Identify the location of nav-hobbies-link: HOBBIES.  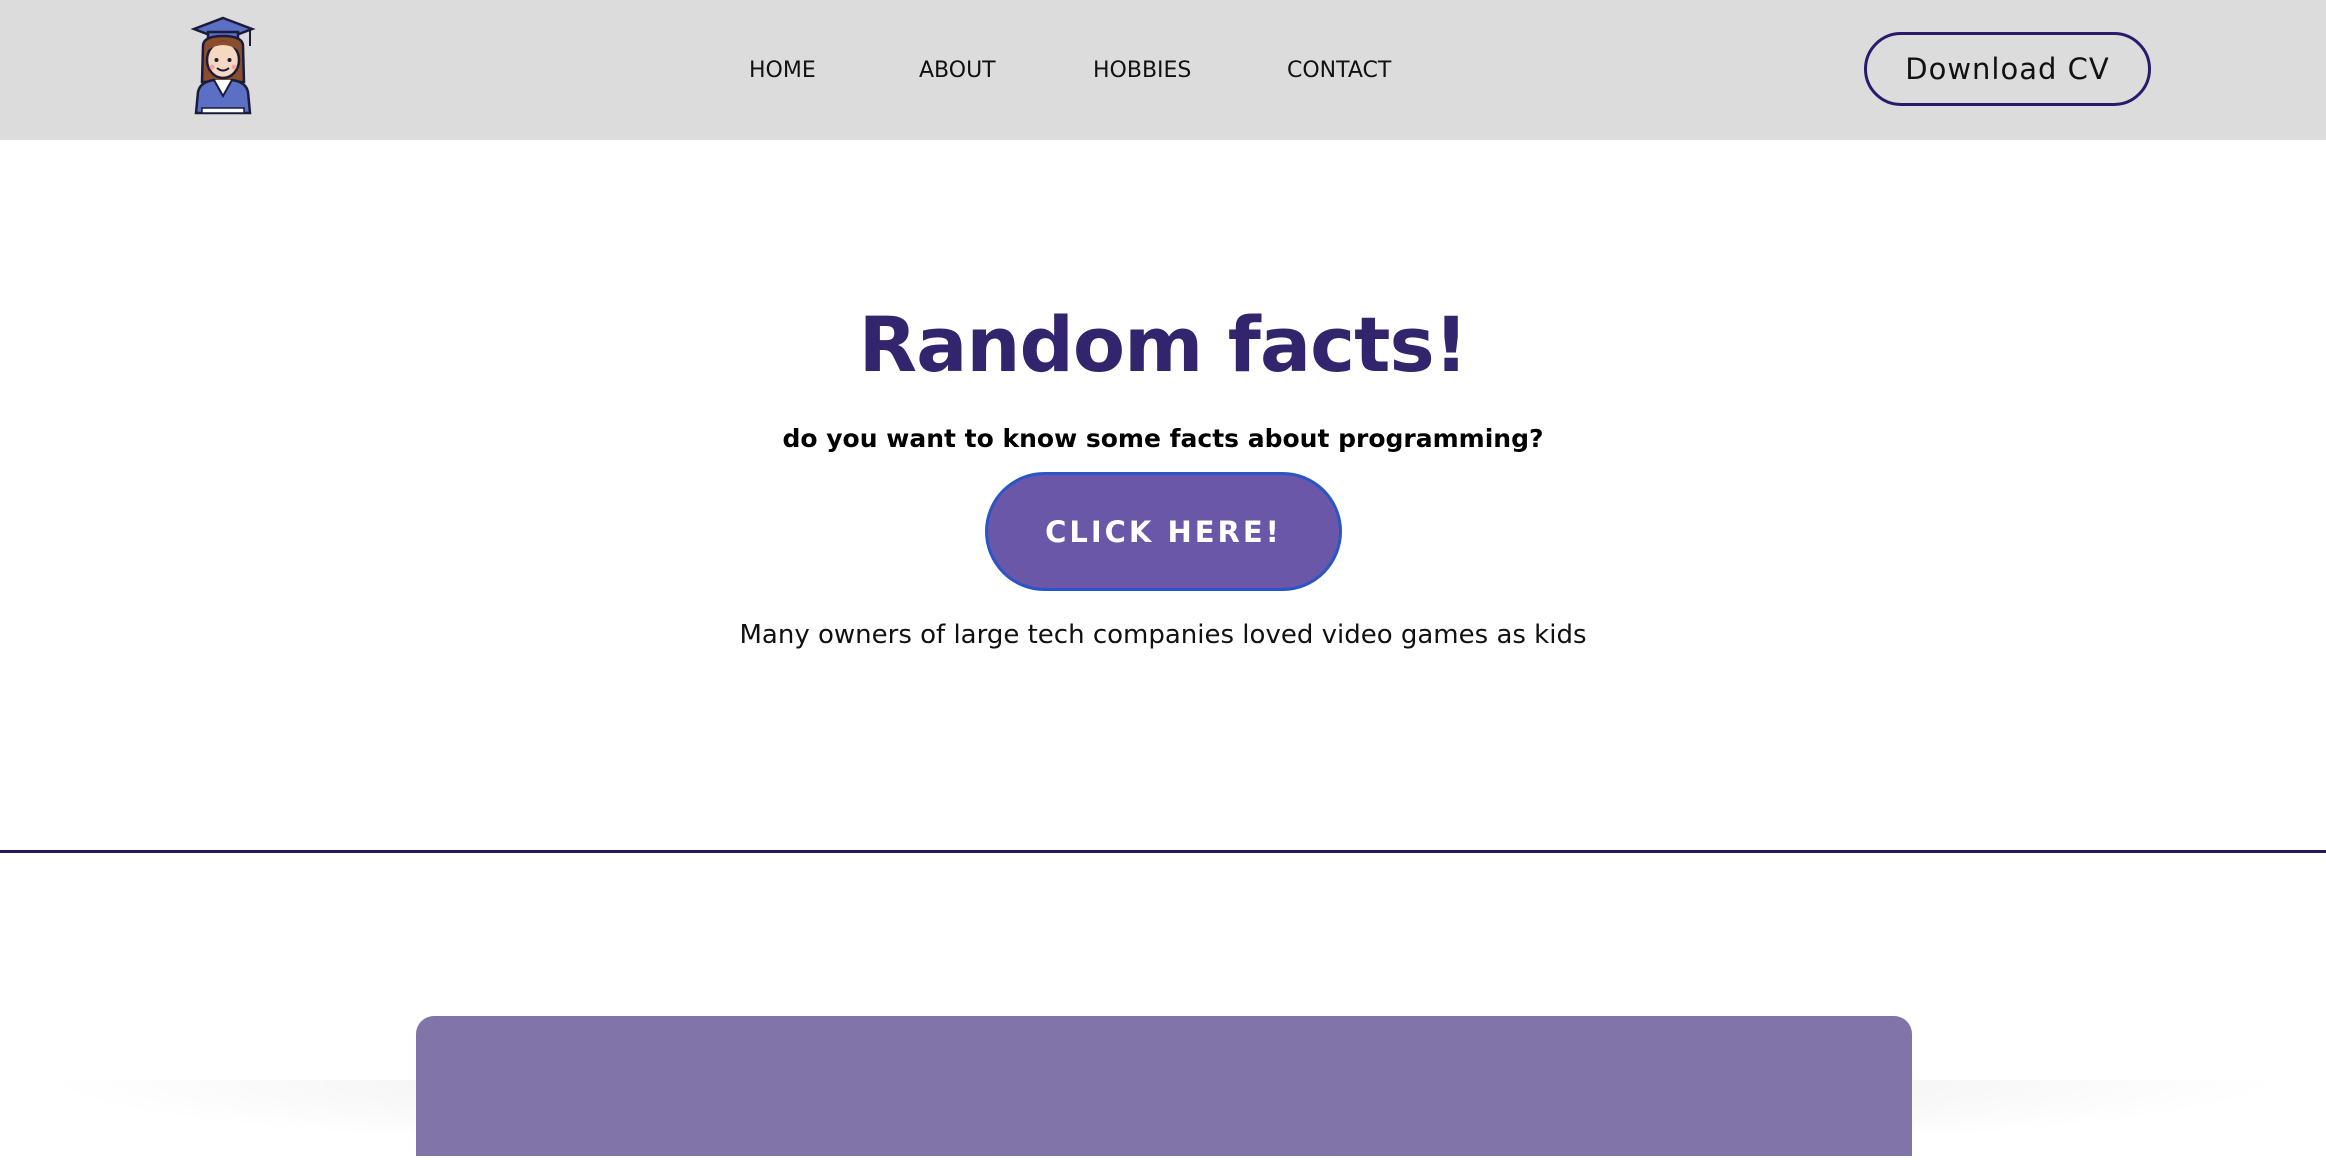
(1142, 70).